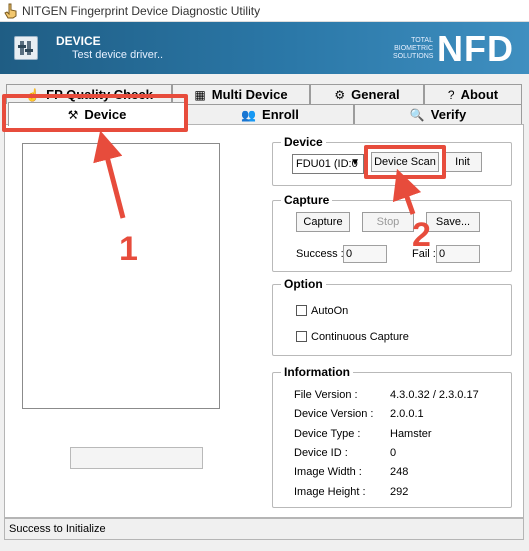  Describe the element at coordinates (328, 472) in the screenshot. I see `info-label: Image Width :` at that location.